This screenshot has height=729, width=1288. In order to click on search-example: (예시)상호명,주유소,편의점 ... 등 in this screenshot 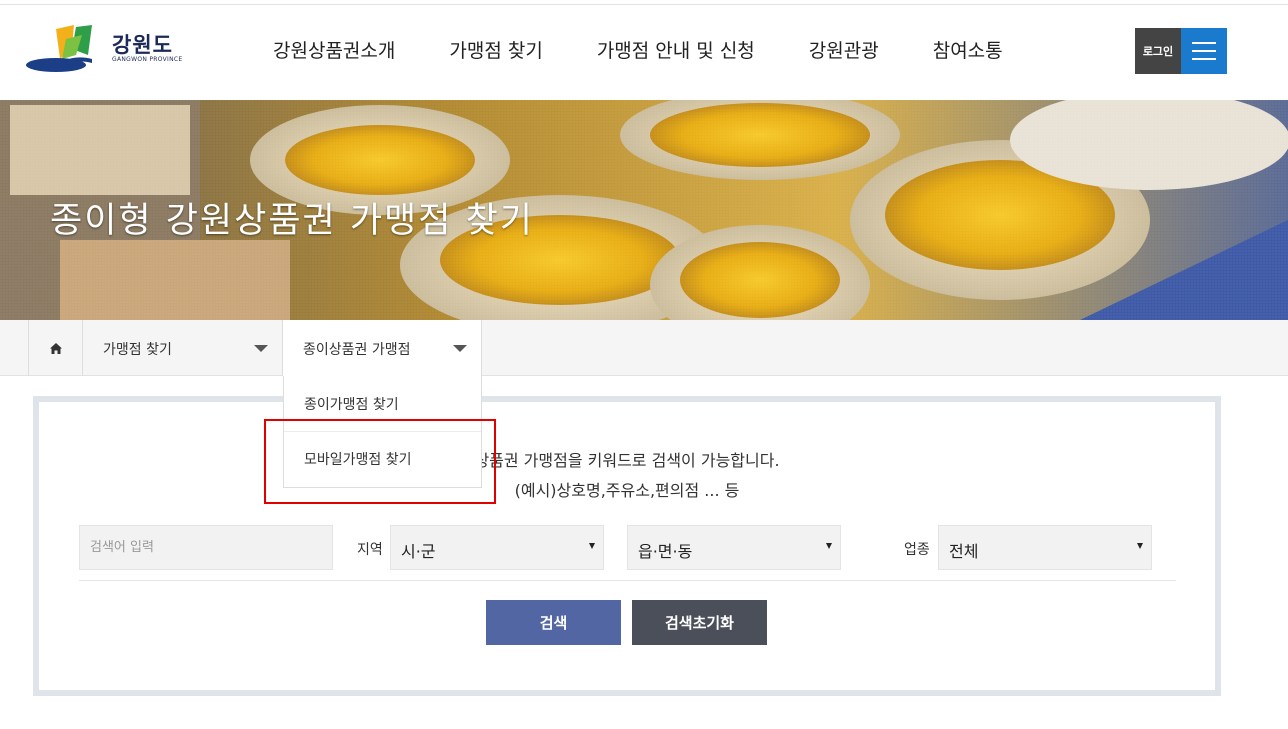, I will do `click(627, 490)`.